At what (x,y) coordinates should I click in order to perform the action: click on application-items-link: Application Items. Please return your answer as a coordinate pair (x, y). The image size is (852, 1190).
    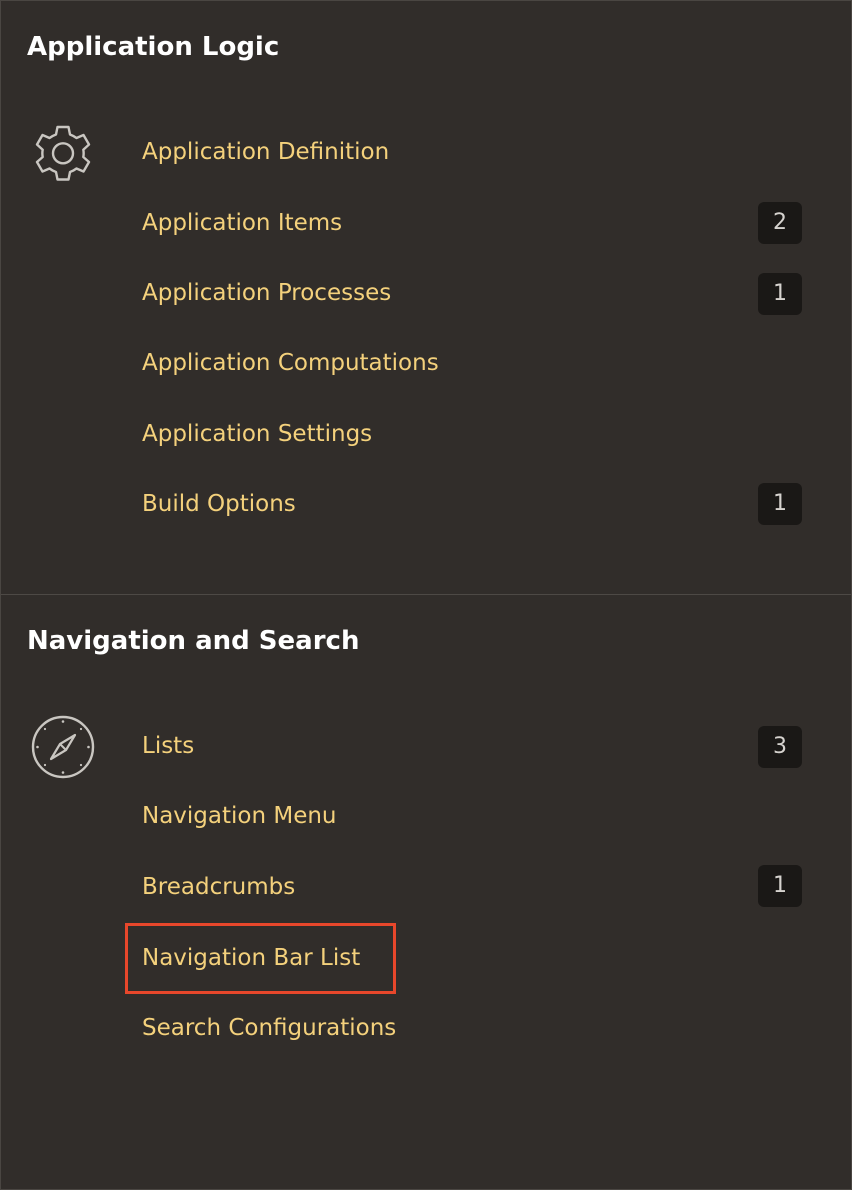
    Looking at the image, I should click on (242, 223).